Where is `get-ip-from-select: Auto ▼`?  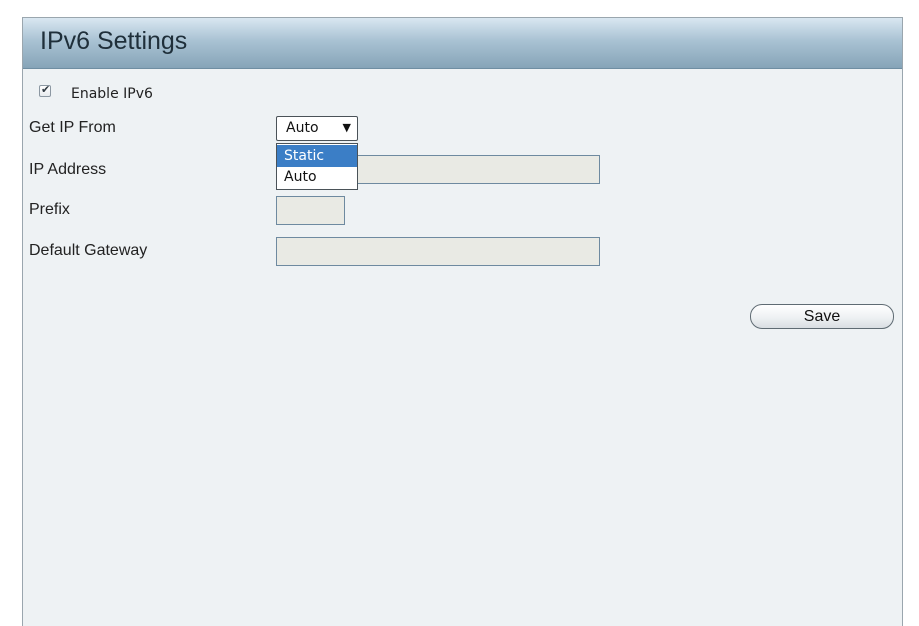 get-ip-from-select: Auto ▼ is located at coordinates (317, 128).